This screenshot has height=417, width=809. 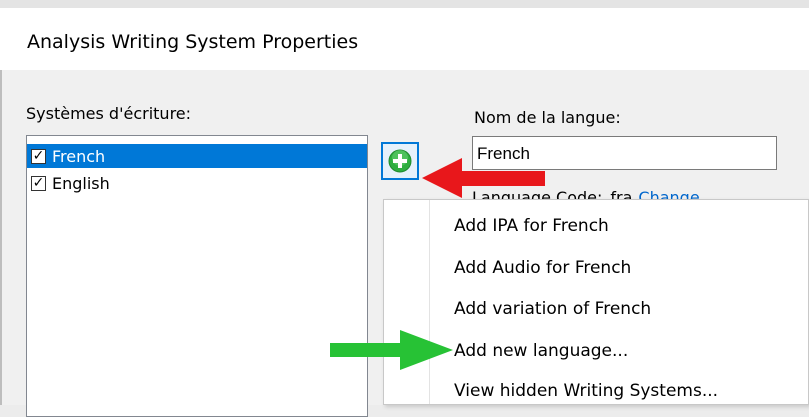 I want to click on annotation-overlay, so click(x=437, y=264).